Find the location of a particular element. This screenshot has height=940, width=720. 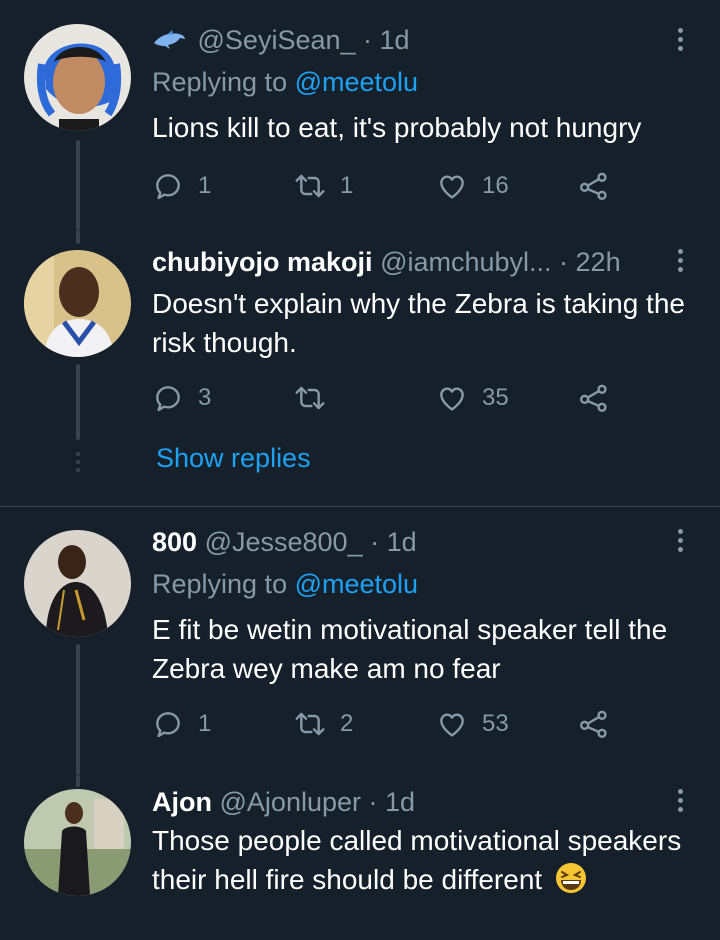

like-count: 16 is located at coordinates (495, 185).